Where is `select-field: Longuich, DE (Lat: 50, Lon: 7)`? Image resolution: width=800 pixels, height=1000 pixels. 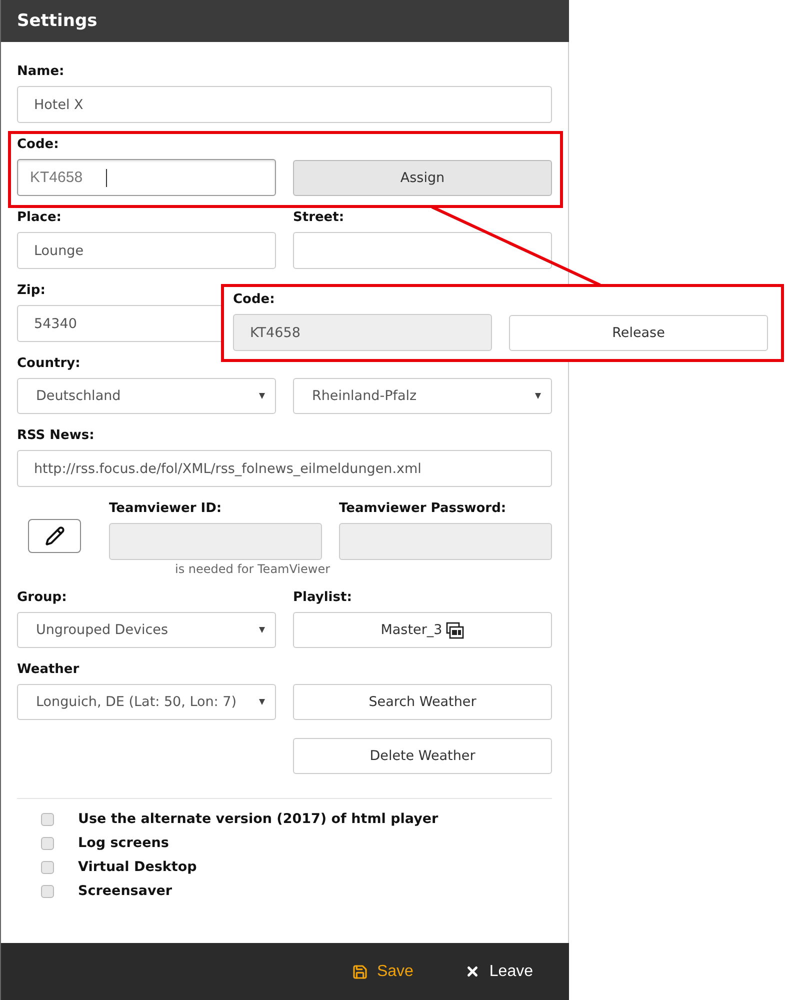 select-field: Longuich, DE (Lat: 50, Lon: 7) is located at coordinates (146, 702).